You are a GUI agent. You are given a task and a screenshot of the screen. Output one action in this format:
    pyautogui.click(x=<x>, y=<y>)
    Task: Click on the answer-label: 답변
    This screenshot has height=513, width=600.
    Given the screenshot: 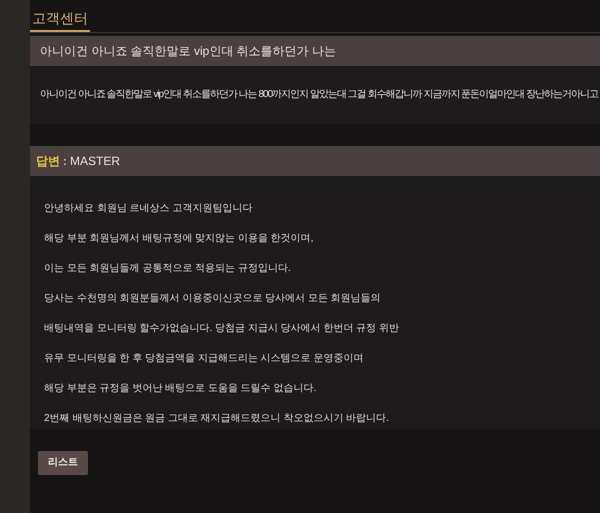 What is the action you would take?
    pyautogui.click(x=48, y=161)
    